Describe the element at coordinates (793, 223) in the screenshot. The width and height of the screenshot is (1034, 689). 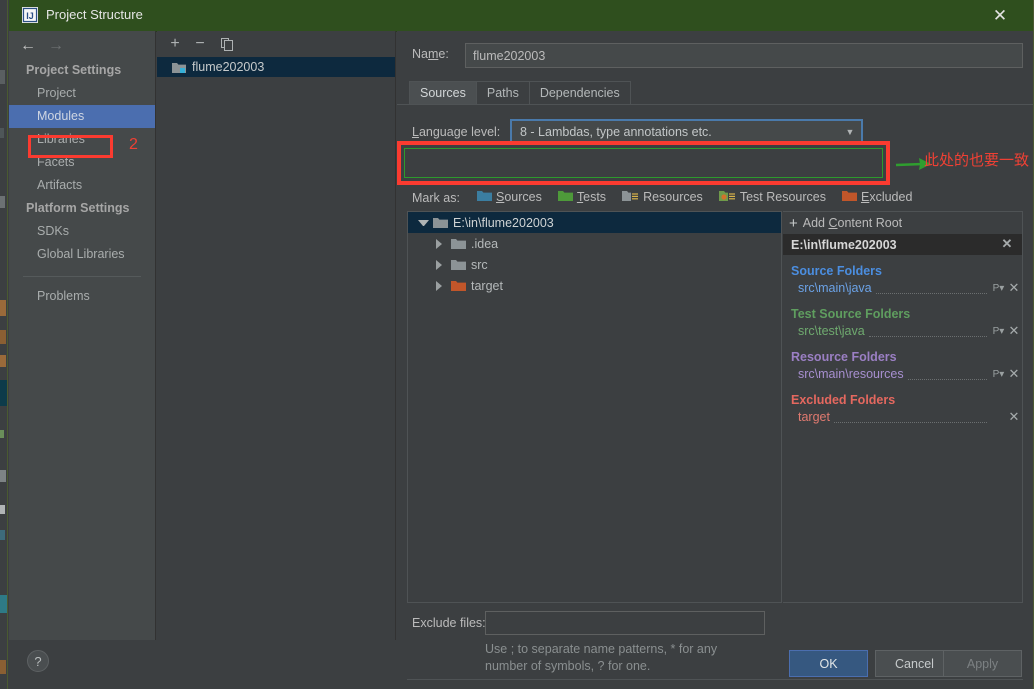
I see `plus-icon: +` at that location.